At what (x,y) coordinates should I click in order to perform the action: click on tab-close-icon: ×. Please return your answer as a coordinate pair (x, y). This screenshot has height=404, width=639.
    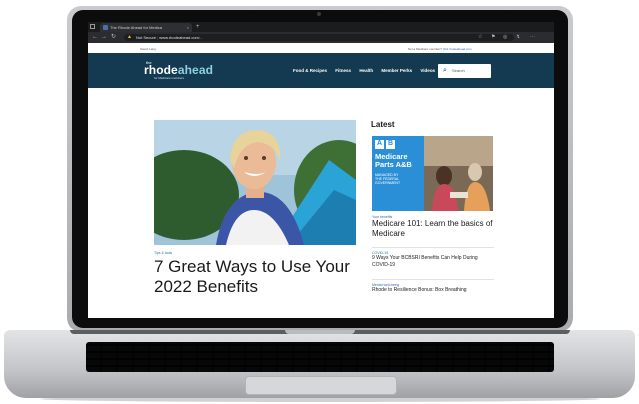
    Looking at the image, I should click on (188, 27).